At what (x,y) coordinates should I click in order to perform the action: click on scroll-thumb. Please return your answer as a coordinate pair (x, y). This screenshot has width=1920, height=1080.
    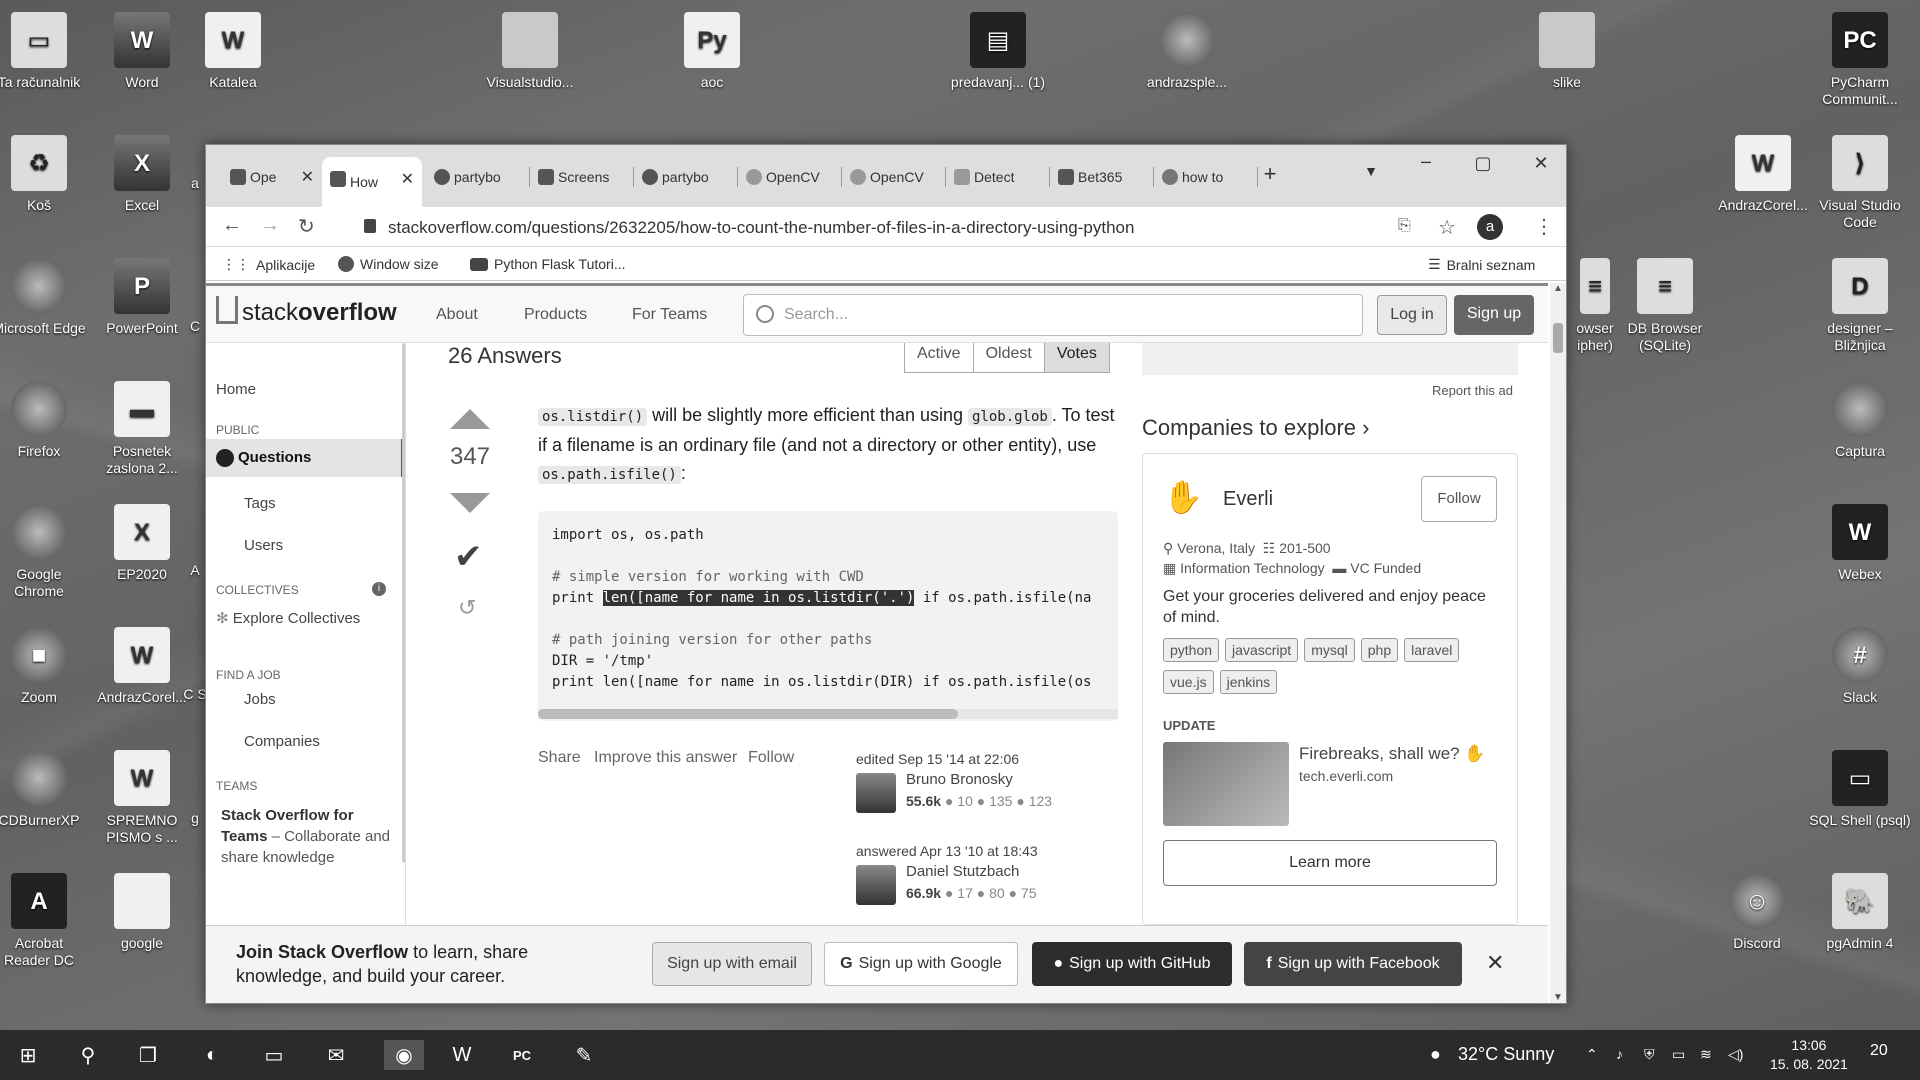
    Looking at the image, I should click on (1558, 338).